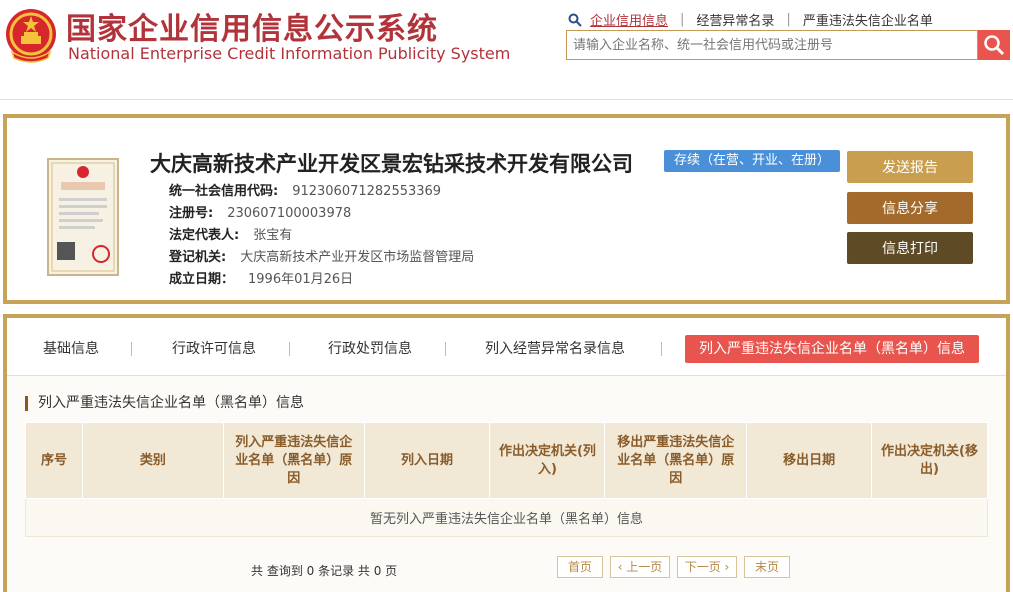 The image size is (1013, 592). What do you see at coordinates (767, 567) in the screenshot?
I see `last-page-button: 末页` at bounding box center [767, 567].